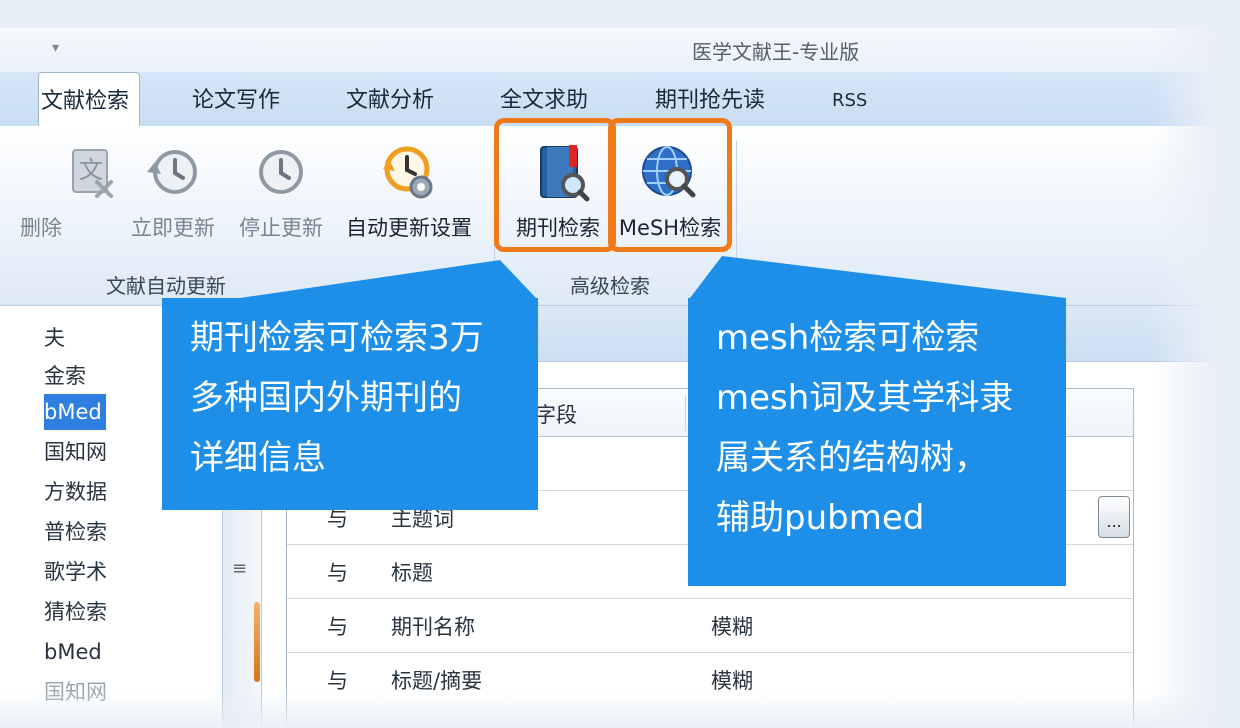 The image size is (1240, 728). What do you see at coordinates (388, 279) in the screenshot?
I see `journal-callout-pointer` at bounding box center [388, 279].